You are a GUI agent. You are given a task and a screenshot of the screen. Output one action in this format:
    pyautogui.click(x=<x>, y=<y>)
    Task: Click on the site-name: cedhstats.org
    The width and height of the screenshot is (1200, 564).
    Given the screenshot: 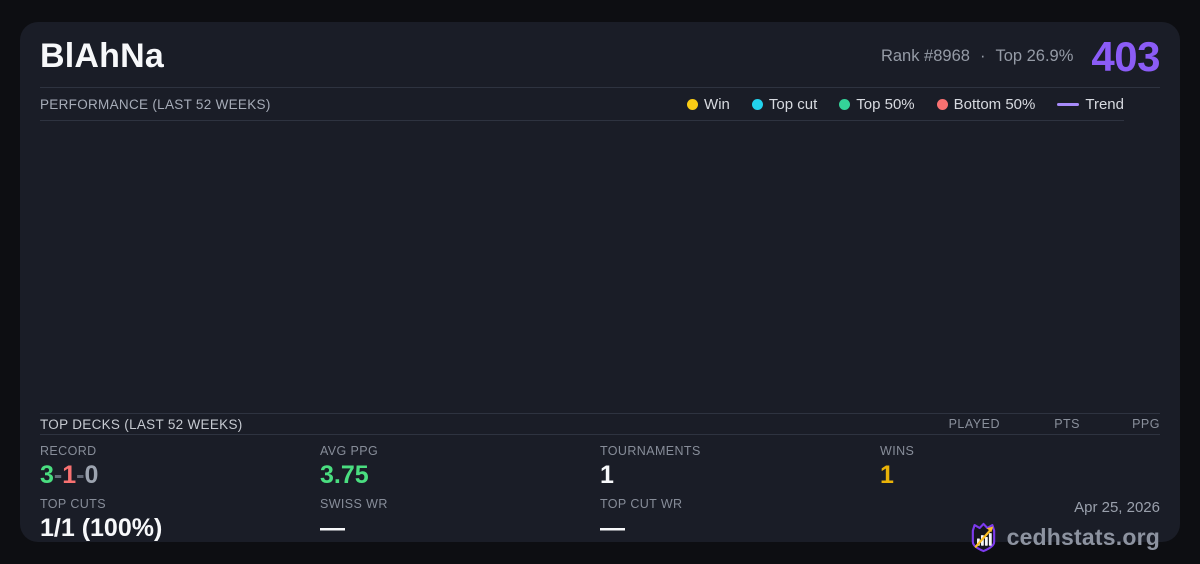 What is the action you would take?
    pyautogui.click(x=1083, y=536)
    